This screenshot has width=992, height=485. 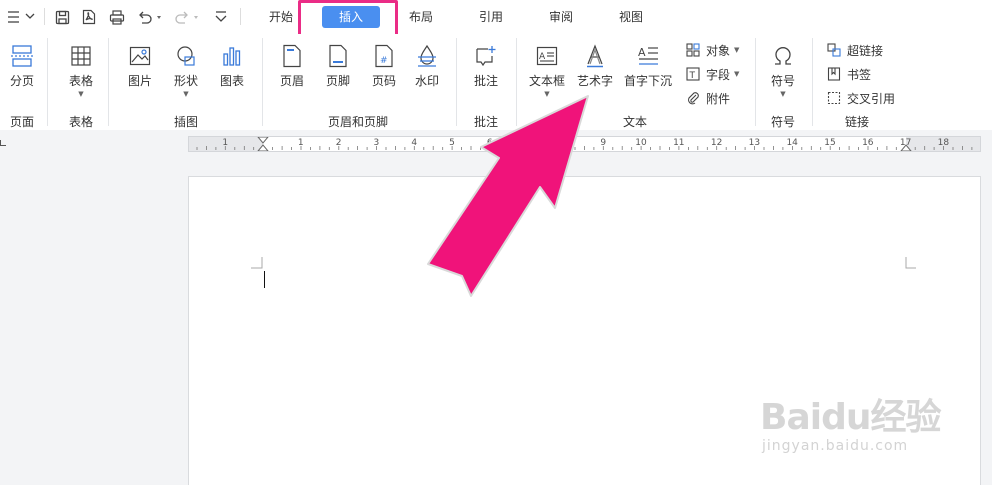 I want to click on ruler-number: 13, so click(x=754, y=143).